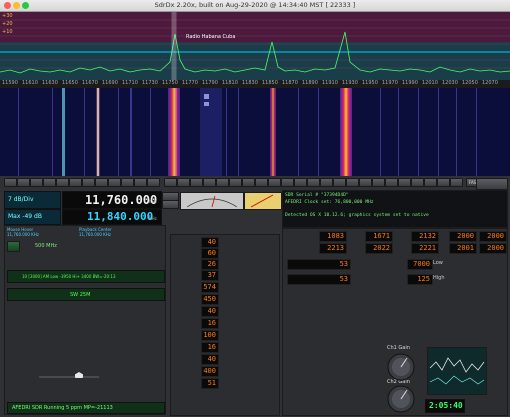 The image size is (510, 417). What do you see at coordinates (120, 216) in the screenshot?
I see `second-frequency: 11,840.000` at bounding box center [120, 216].